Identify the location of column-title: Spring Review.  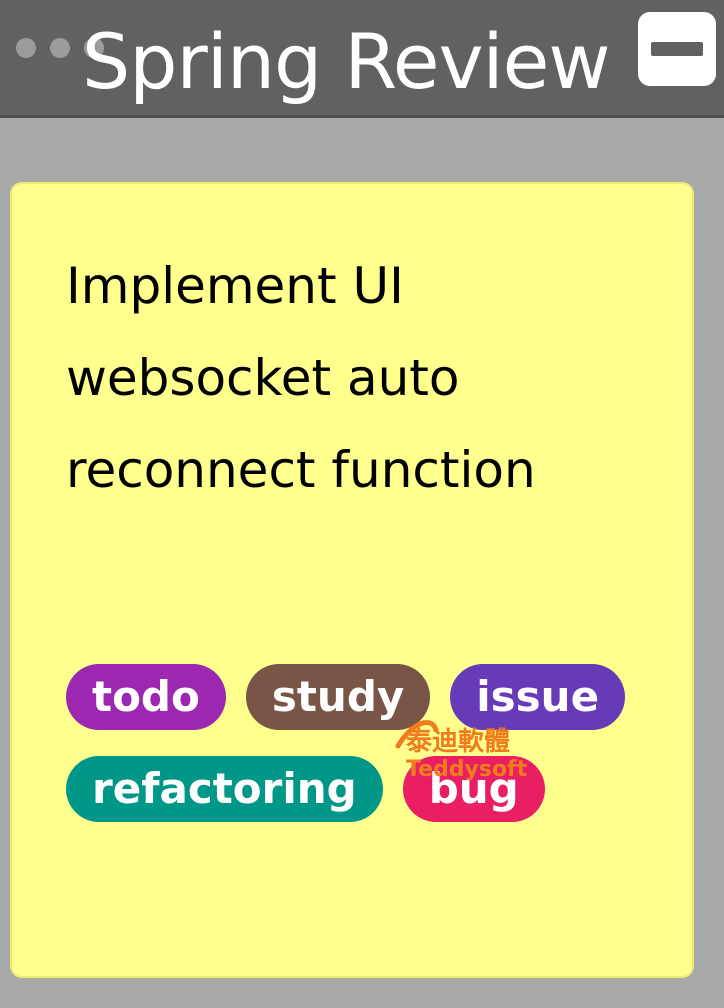
(346, 61).